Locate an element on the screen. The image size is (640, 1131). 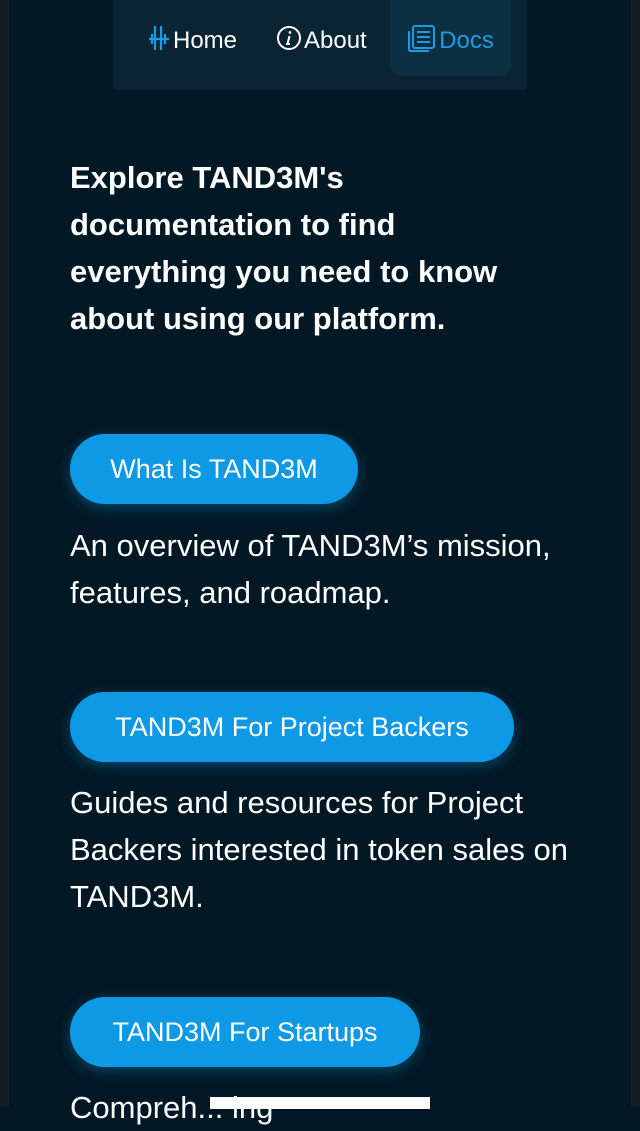
nav-about-label: About is located at coordinates (335, 40).